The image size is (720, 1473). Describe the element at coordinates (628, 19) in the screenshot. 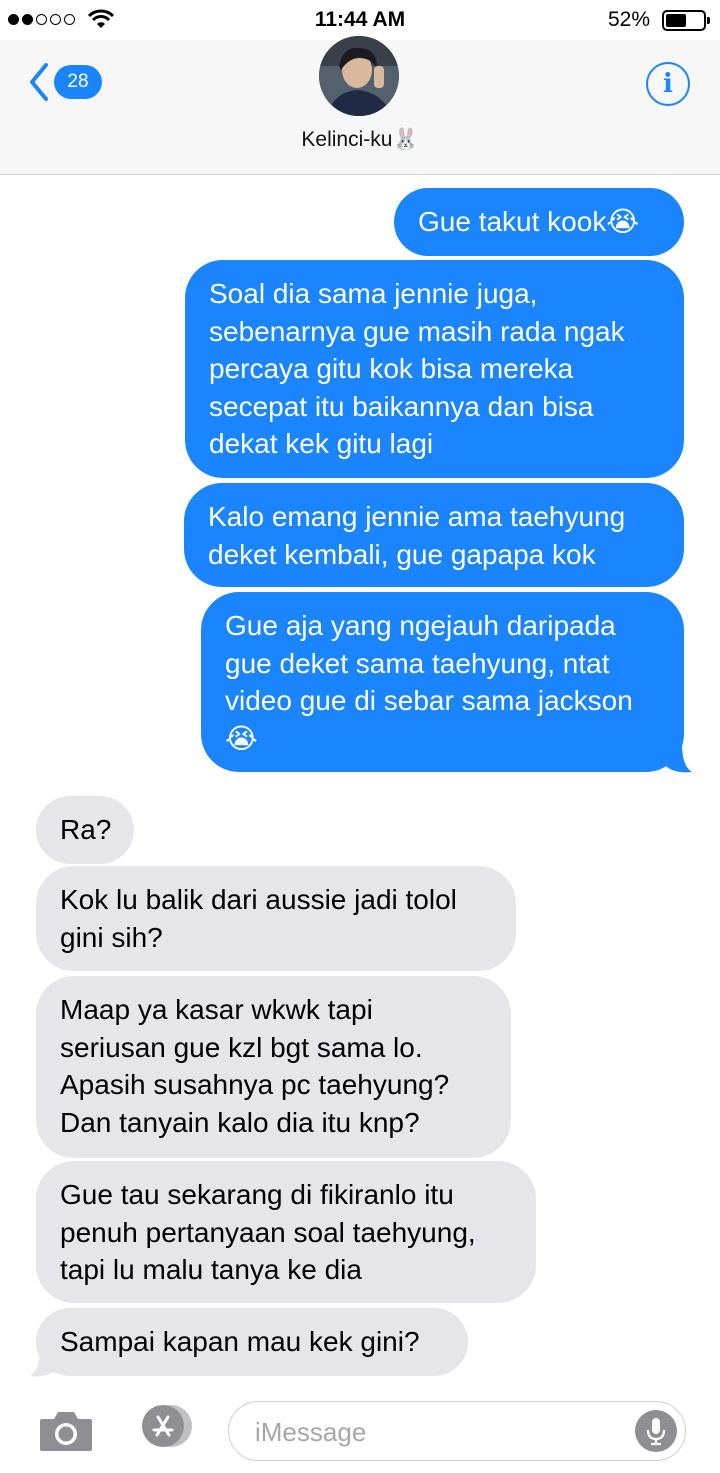

I see `battery-percent: 52%` at that location.